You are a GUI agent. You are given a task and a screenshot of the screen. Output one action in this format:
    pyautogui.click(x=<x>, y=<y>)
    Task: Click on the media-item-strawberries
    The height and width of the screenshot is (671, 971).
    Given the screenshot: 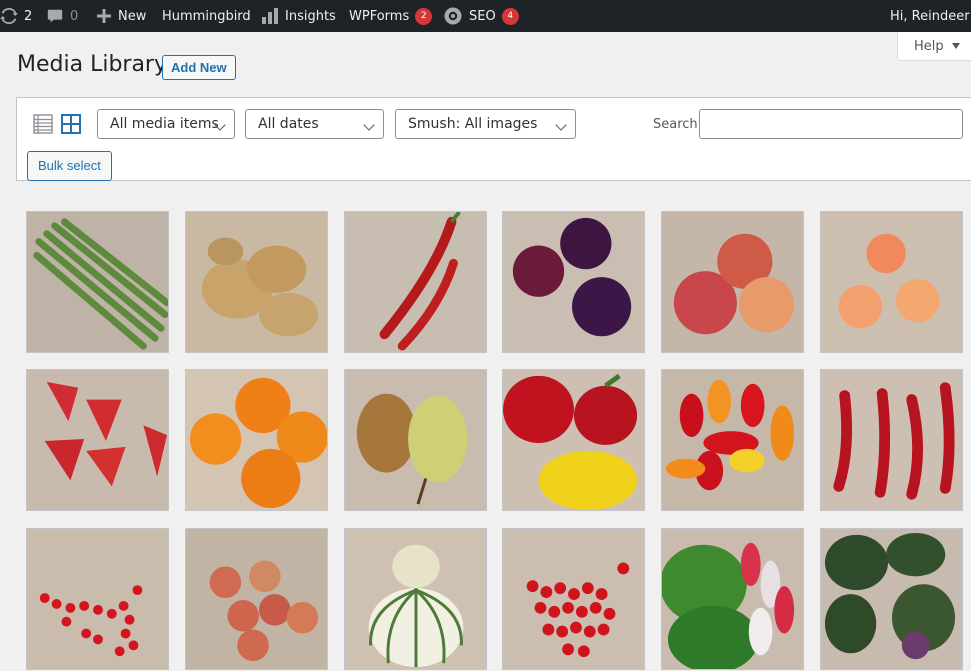 What is the action you would take?
    pyautogui.click(x=97, y=440)
    